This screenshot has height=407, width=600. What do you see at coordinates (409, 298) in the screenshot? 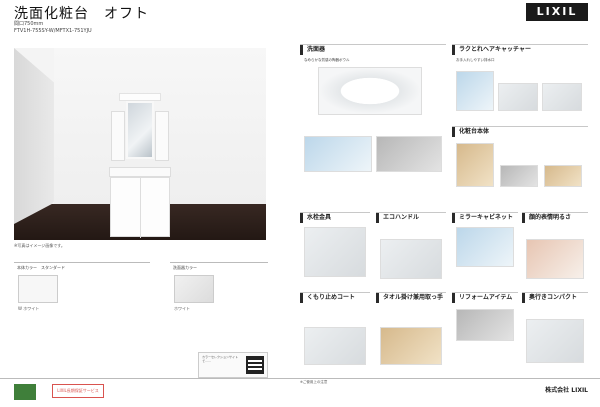
I see `feature-towel-title: タオル掛け兼用取っ手` at bounding box center [409, 298].